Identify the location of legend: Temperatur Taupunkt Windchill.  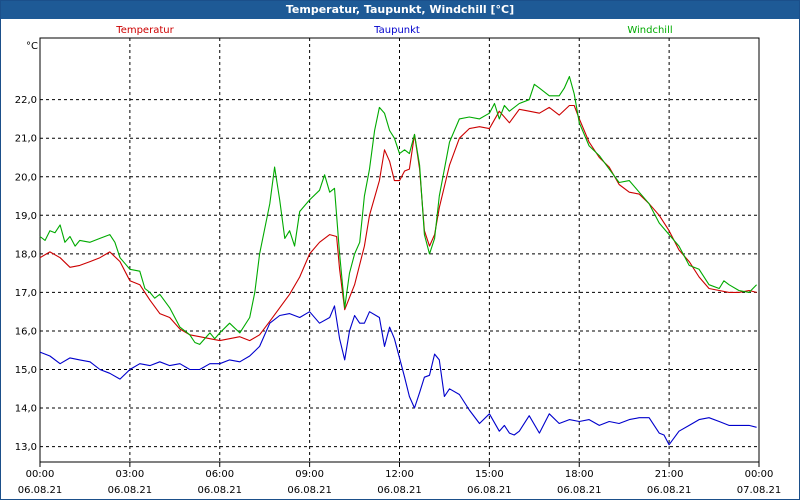
(393, 30).